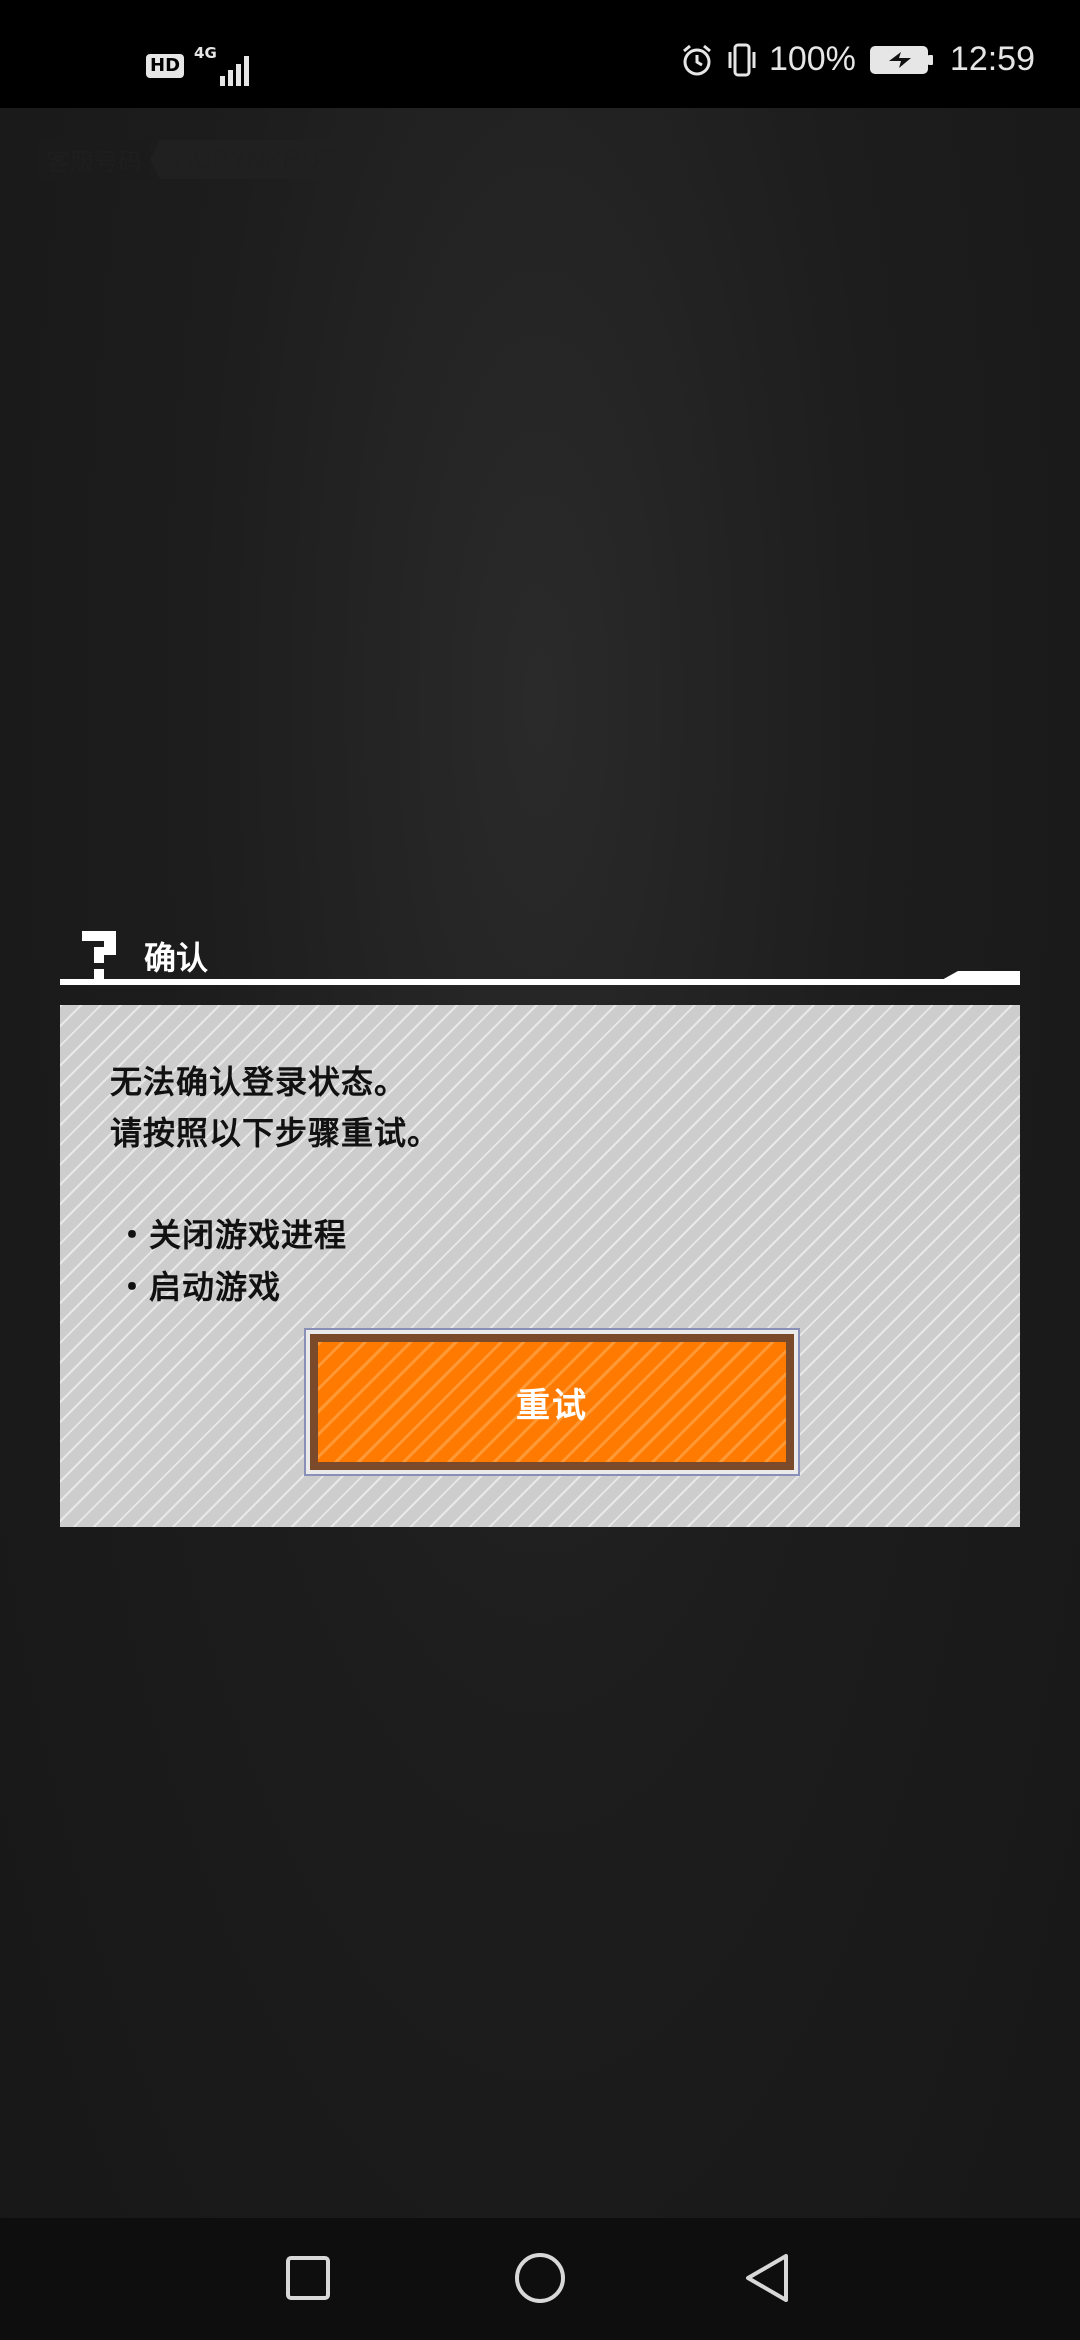  I want to click on customer-id-value: 1HUPYNKRUT, so click(248, 159).